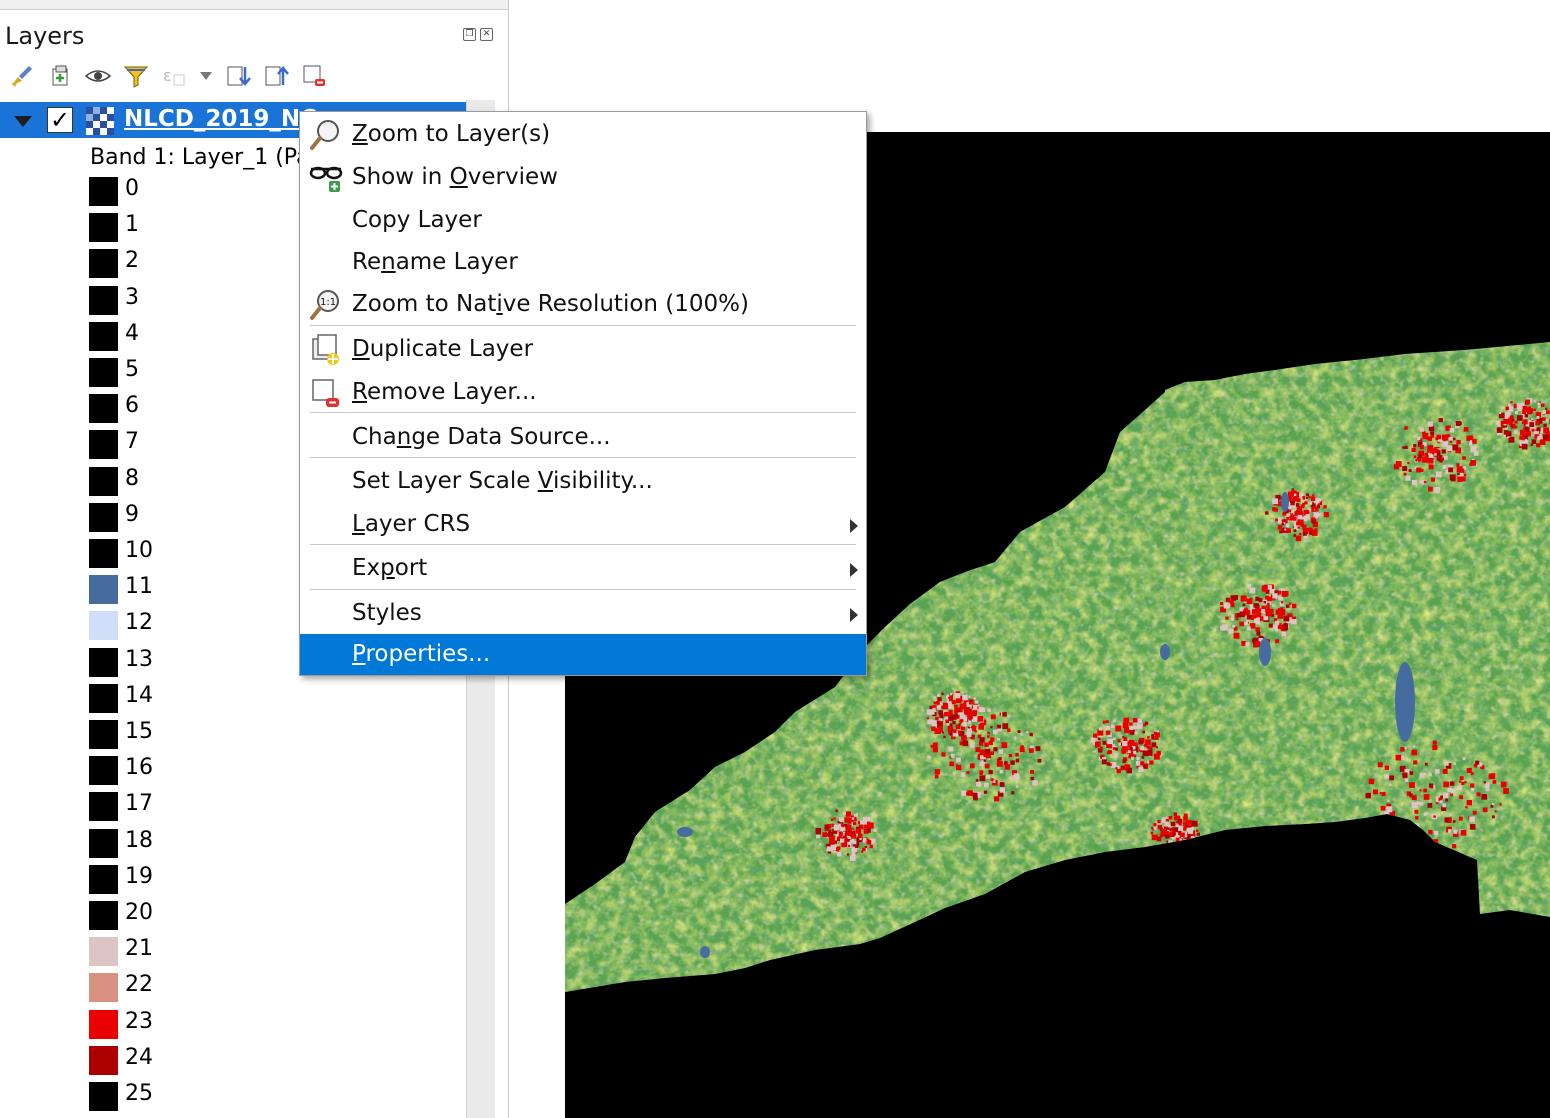  Describe the element at coordinates (583, 569) in the screenshot. I see `menu-export: Export` at that location.